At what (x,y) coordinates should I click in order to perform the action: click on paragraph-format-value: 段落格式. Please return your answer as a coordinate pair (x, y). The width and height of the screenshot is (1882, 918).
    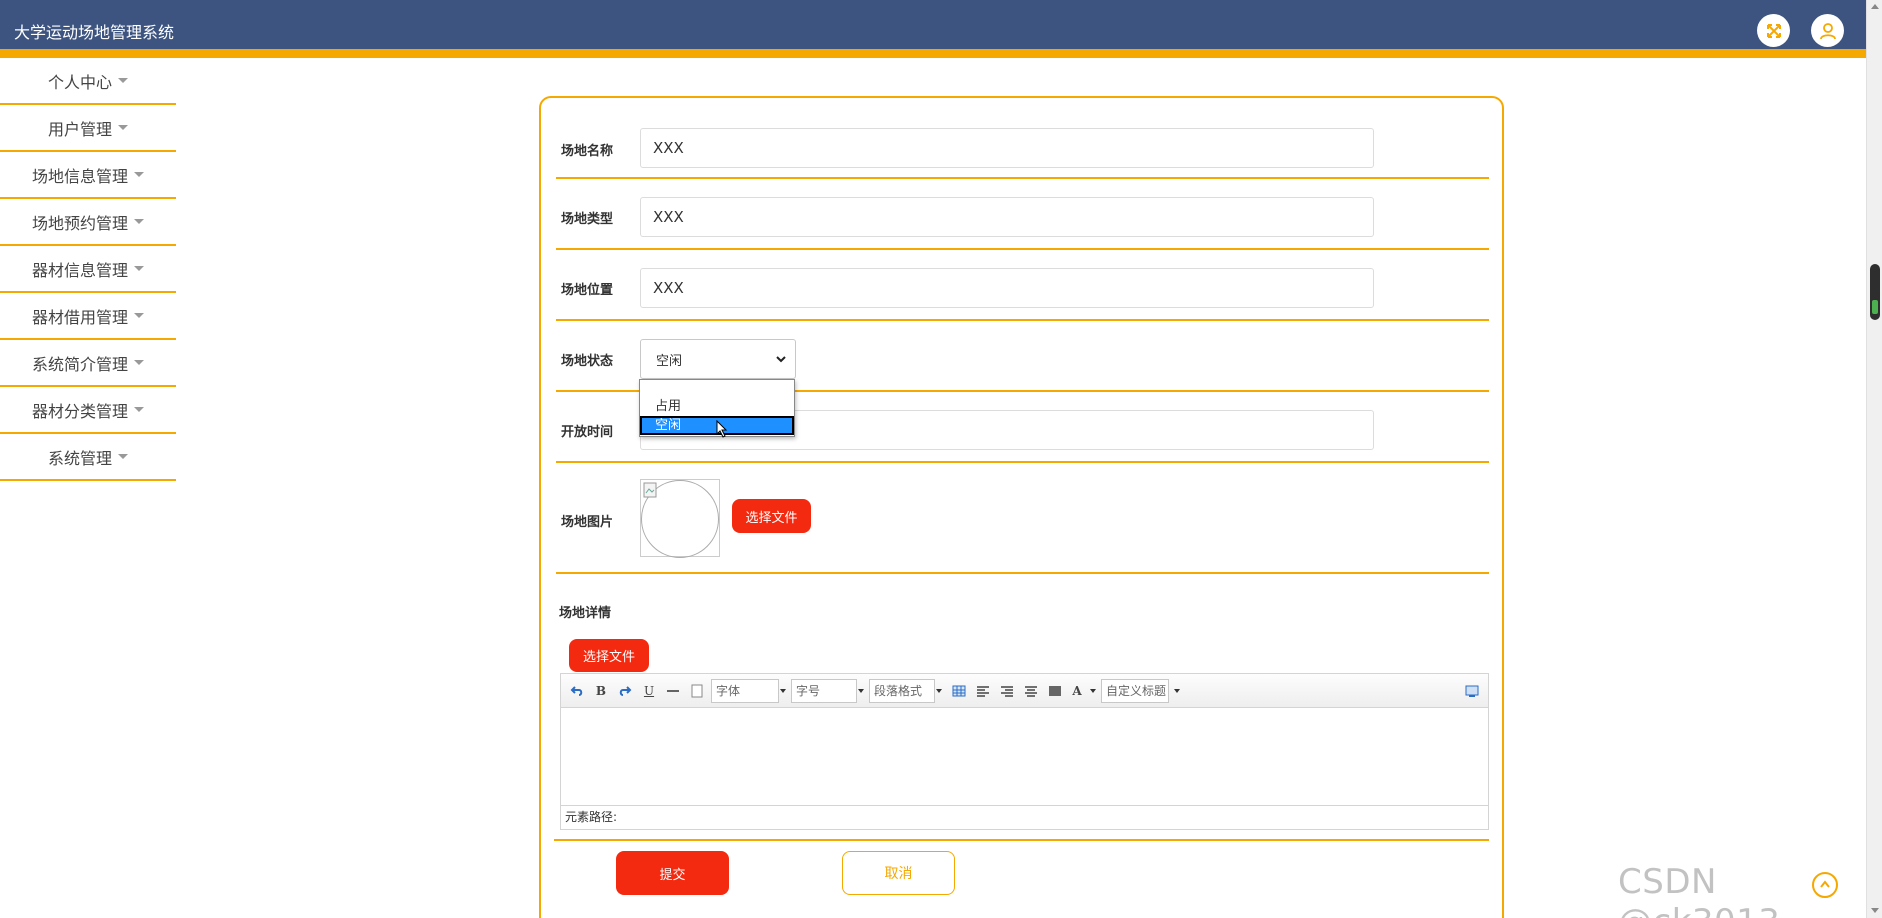
    Looking at the image, I should click on (898, 691).